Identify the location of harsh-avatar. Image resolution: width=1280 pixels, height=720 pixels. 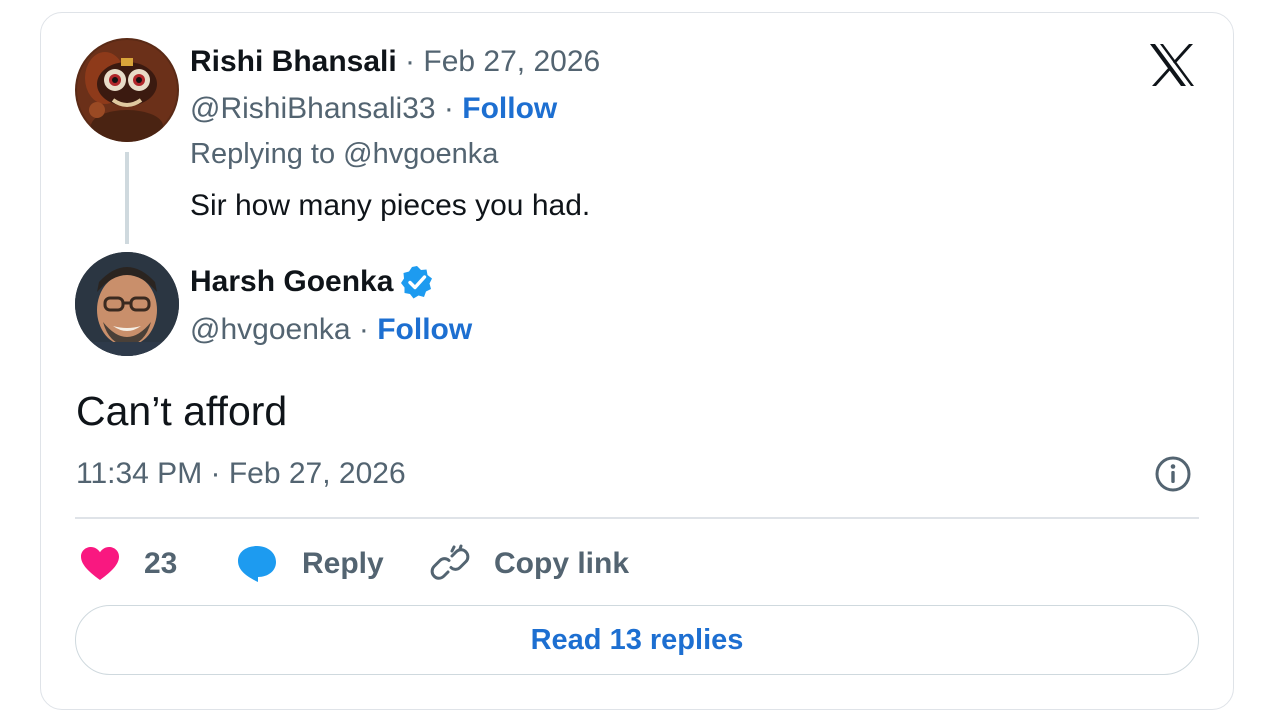
(127, 304).